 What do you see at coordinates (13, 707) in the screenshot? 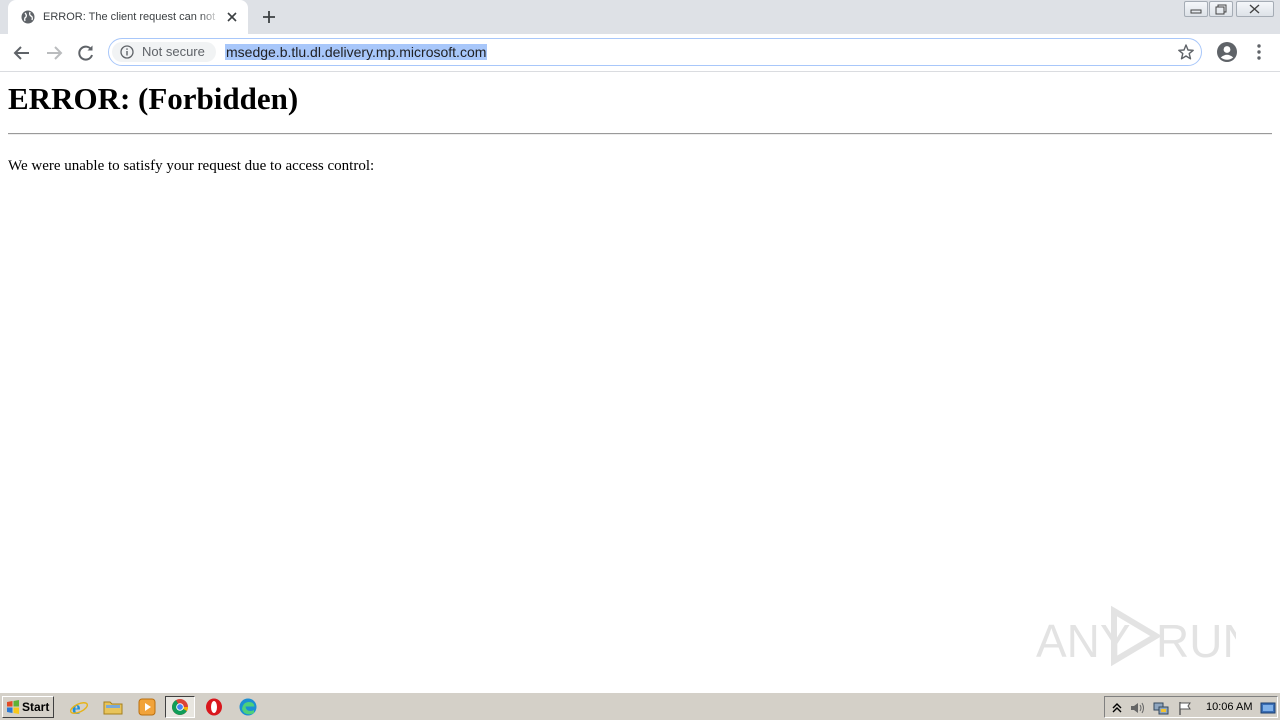
I see `windows-logo-icon` at bounding box center [13, 707].